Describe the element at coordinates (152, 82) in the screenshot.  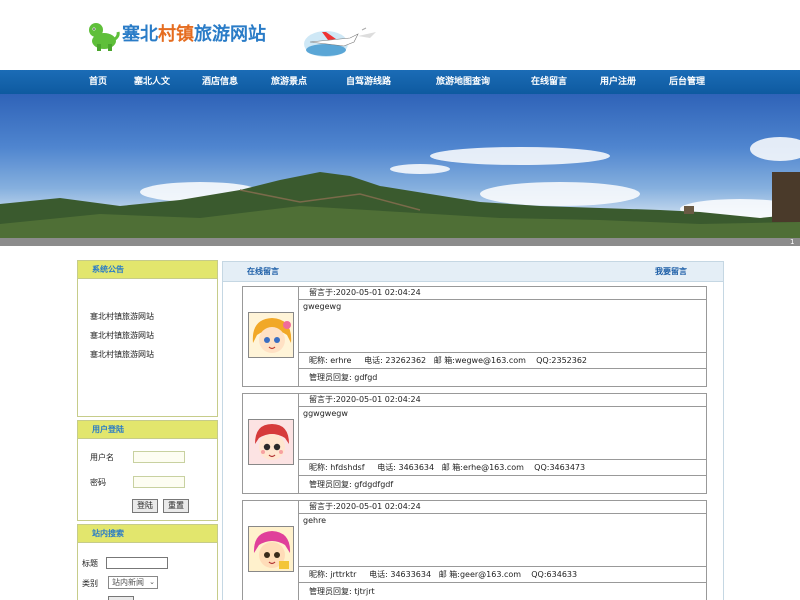
I see `nav-item-culture: 塞北人文` at that location.